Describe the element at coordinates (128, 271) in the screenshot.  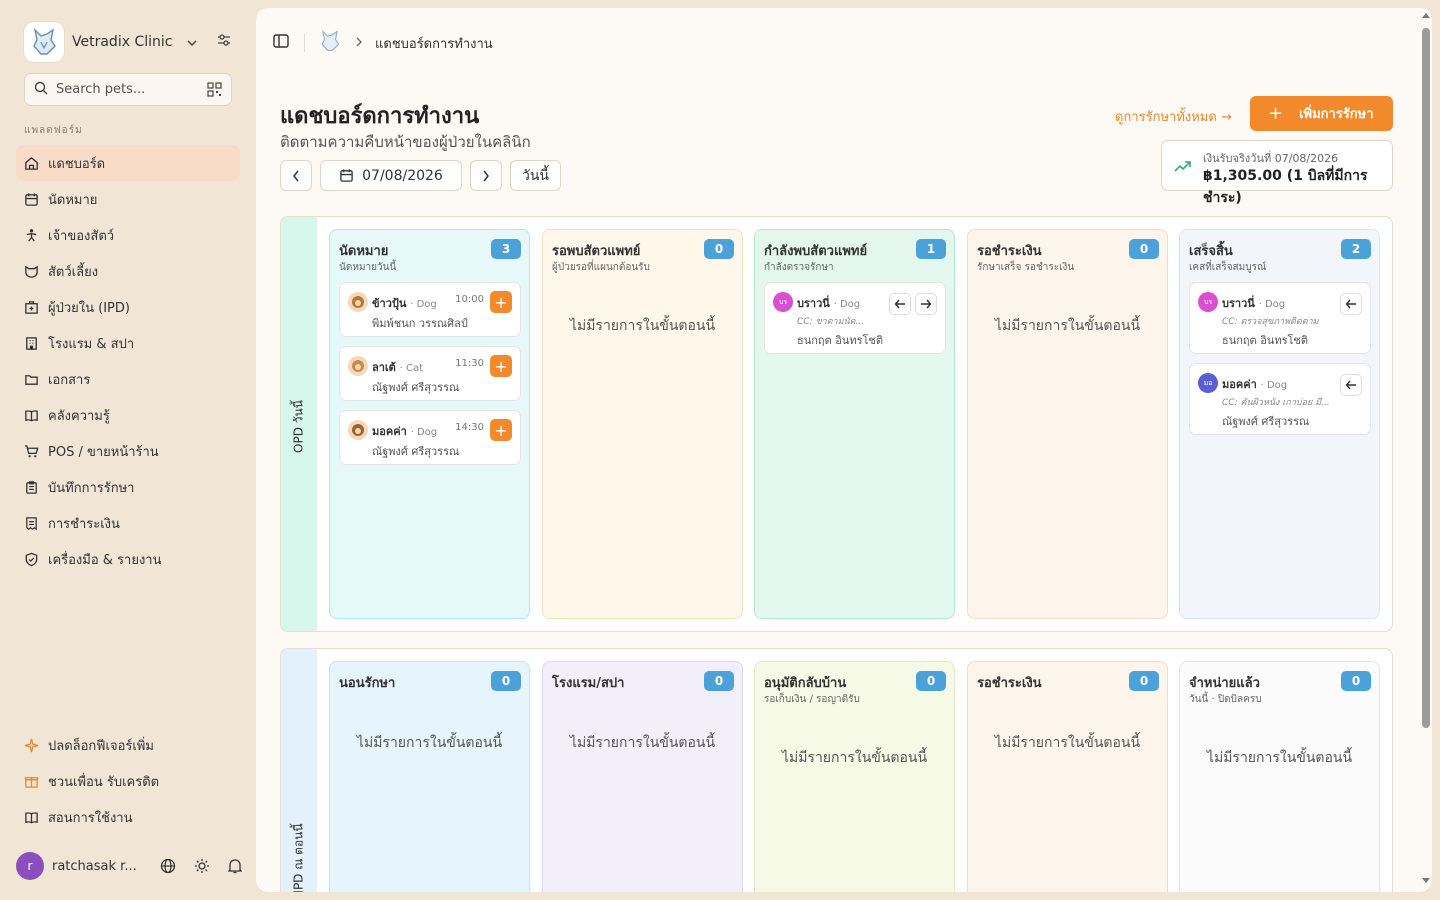
I see `sidebar-item-pets: สัตว์เลี้ยง` at that location.